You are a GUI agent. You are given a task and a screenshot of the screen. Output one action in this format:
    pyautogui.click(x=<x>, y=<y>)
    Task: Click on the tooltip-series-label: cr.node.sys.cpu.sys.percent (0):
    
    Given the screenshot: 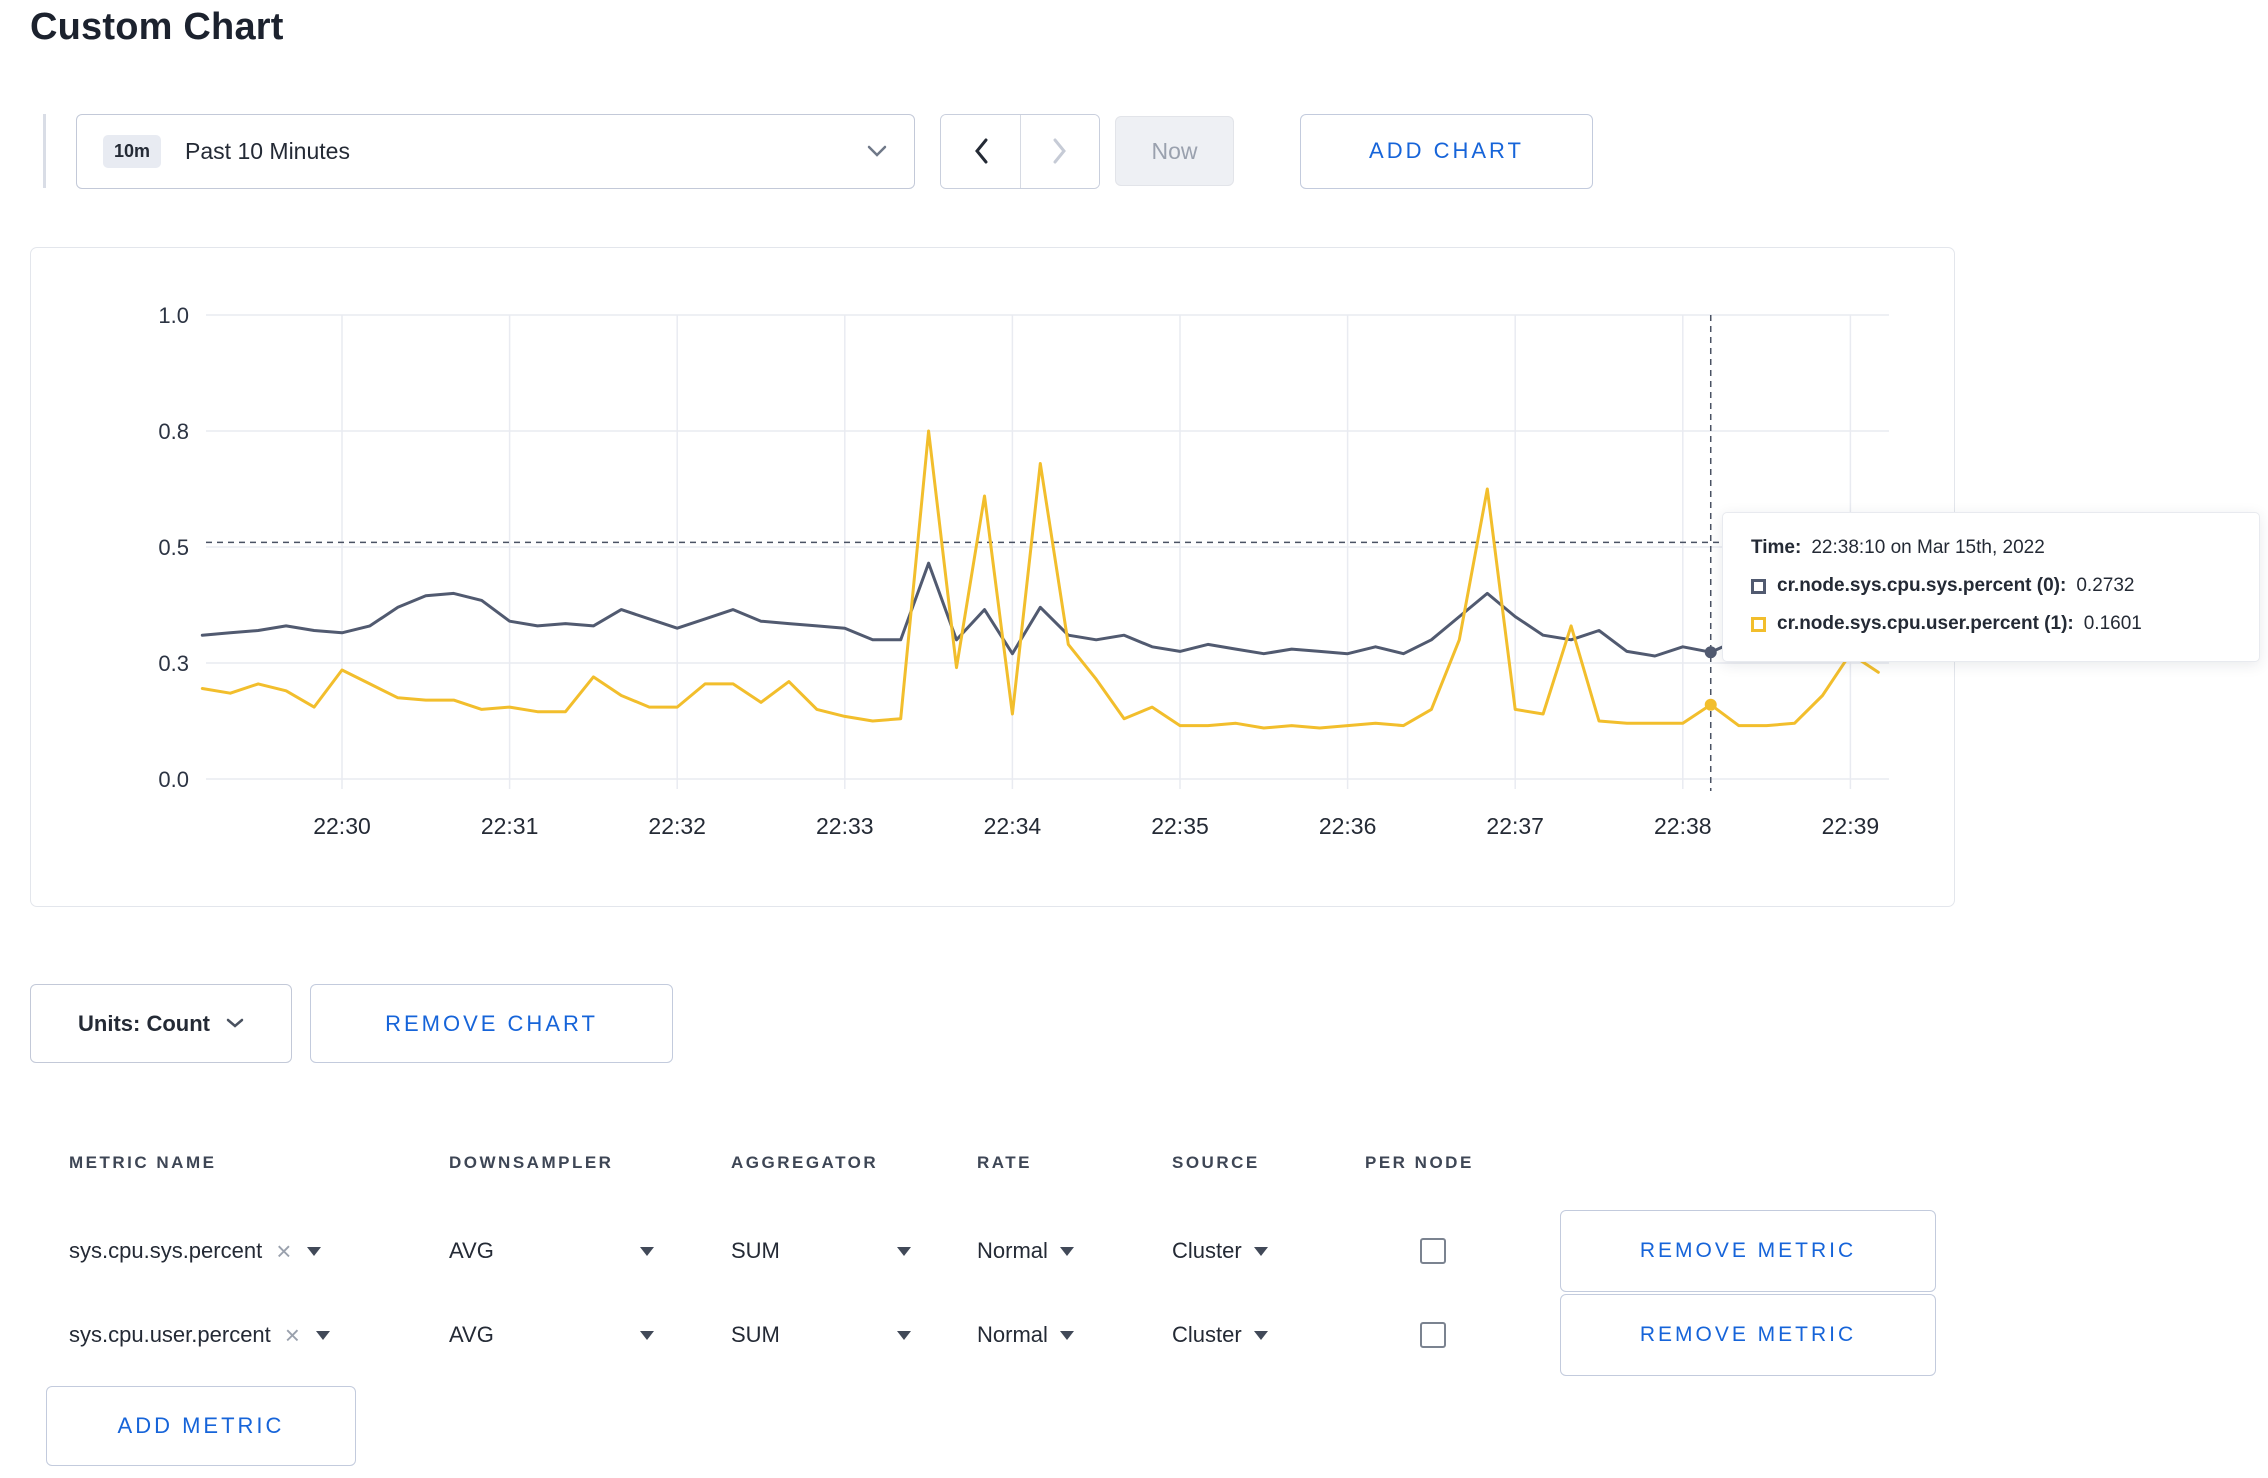 What is the action you would take?
    pyautogui.click(x=1922, y=585)
    